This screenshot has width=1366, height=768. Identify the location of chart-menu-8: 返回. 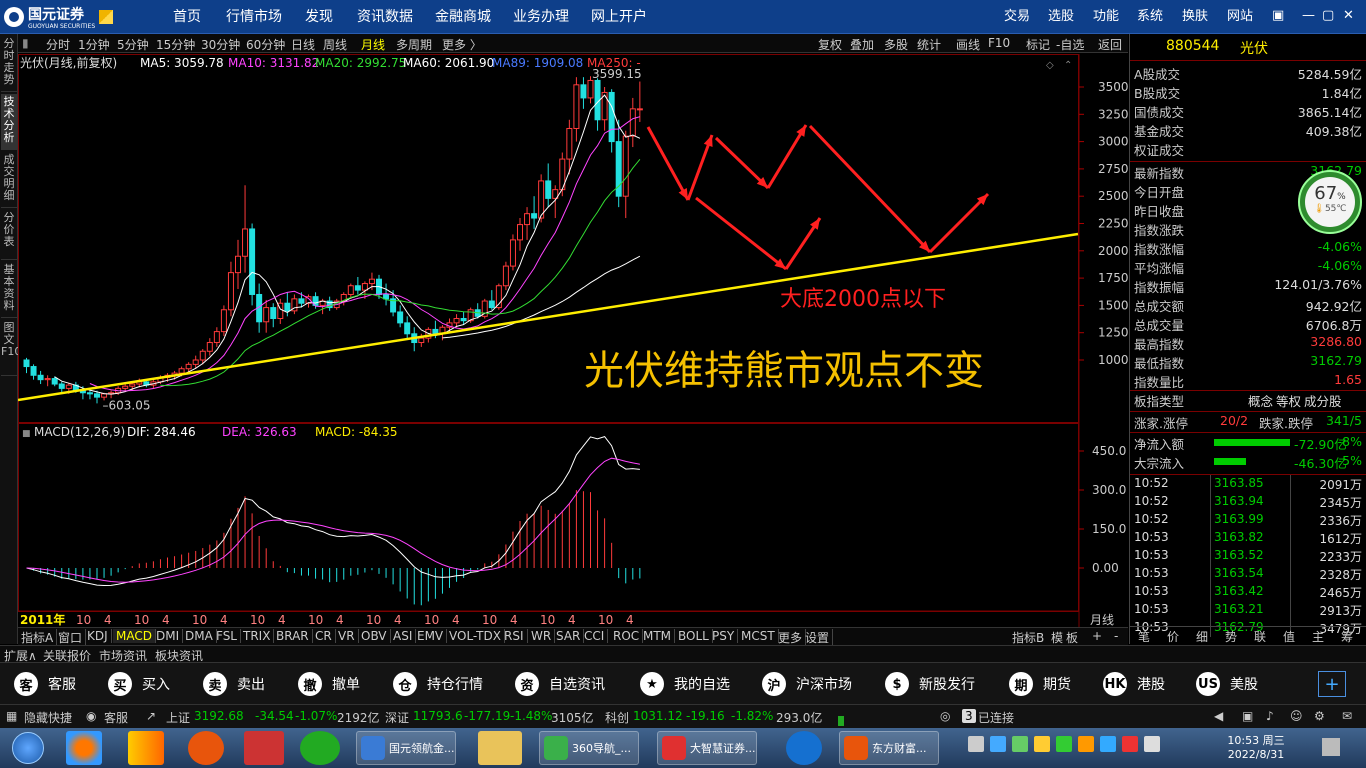
(1110, 44).